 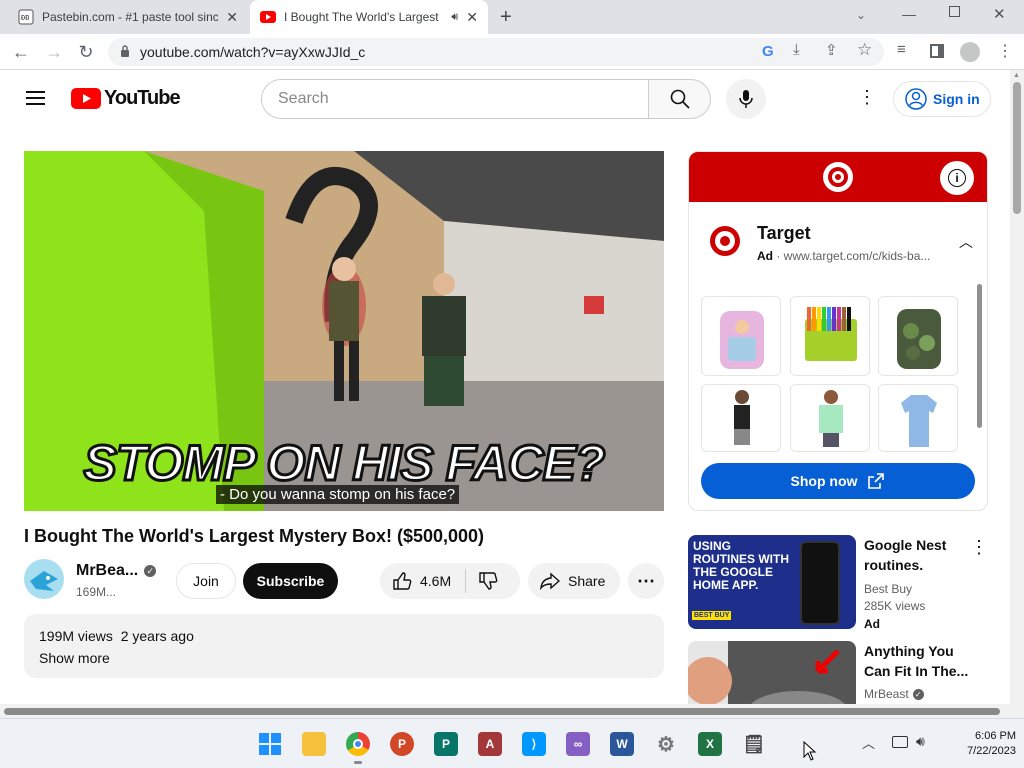 I want to click on forward-icon: →, so click(x=54, y=52).